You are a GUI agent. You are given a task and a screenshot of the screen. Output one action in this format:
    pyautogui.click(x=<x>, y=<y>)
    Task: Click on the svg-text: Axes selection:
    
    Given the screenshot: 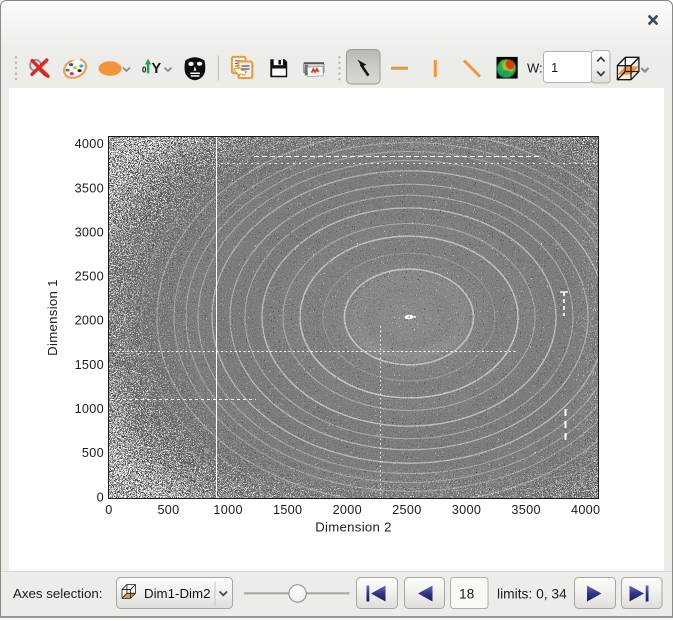 What is the action you would take?
    pyautogui.click(x=57, y=593)
    